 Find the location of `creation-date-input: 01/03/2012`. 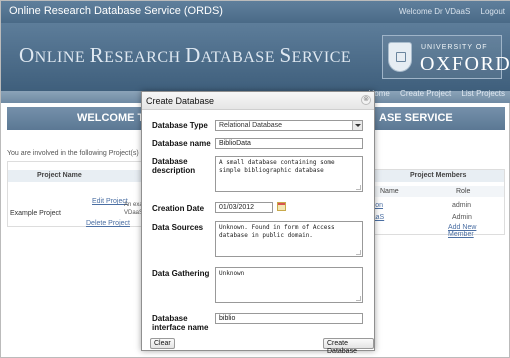

creation-date-input: 01/03/2012 is located at coordinates (244, 207).